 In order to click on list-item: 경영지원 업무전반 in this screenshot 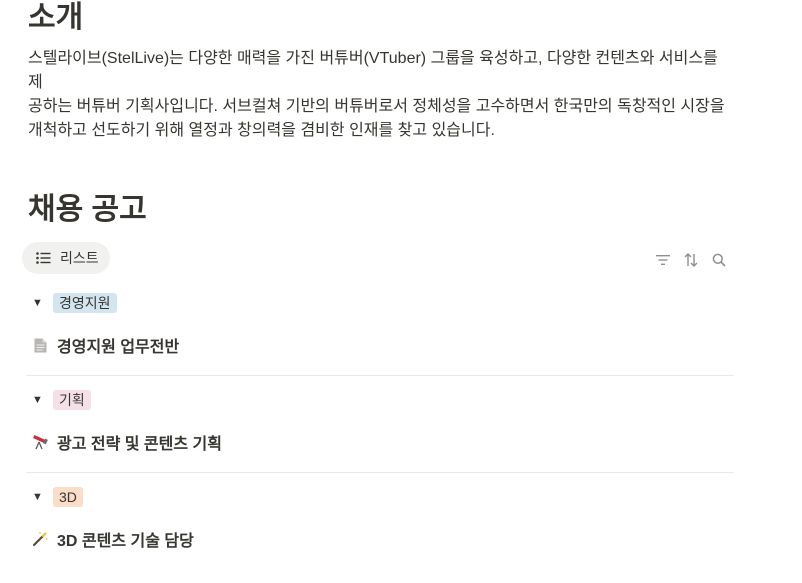, I will do `click(383, 345)`.